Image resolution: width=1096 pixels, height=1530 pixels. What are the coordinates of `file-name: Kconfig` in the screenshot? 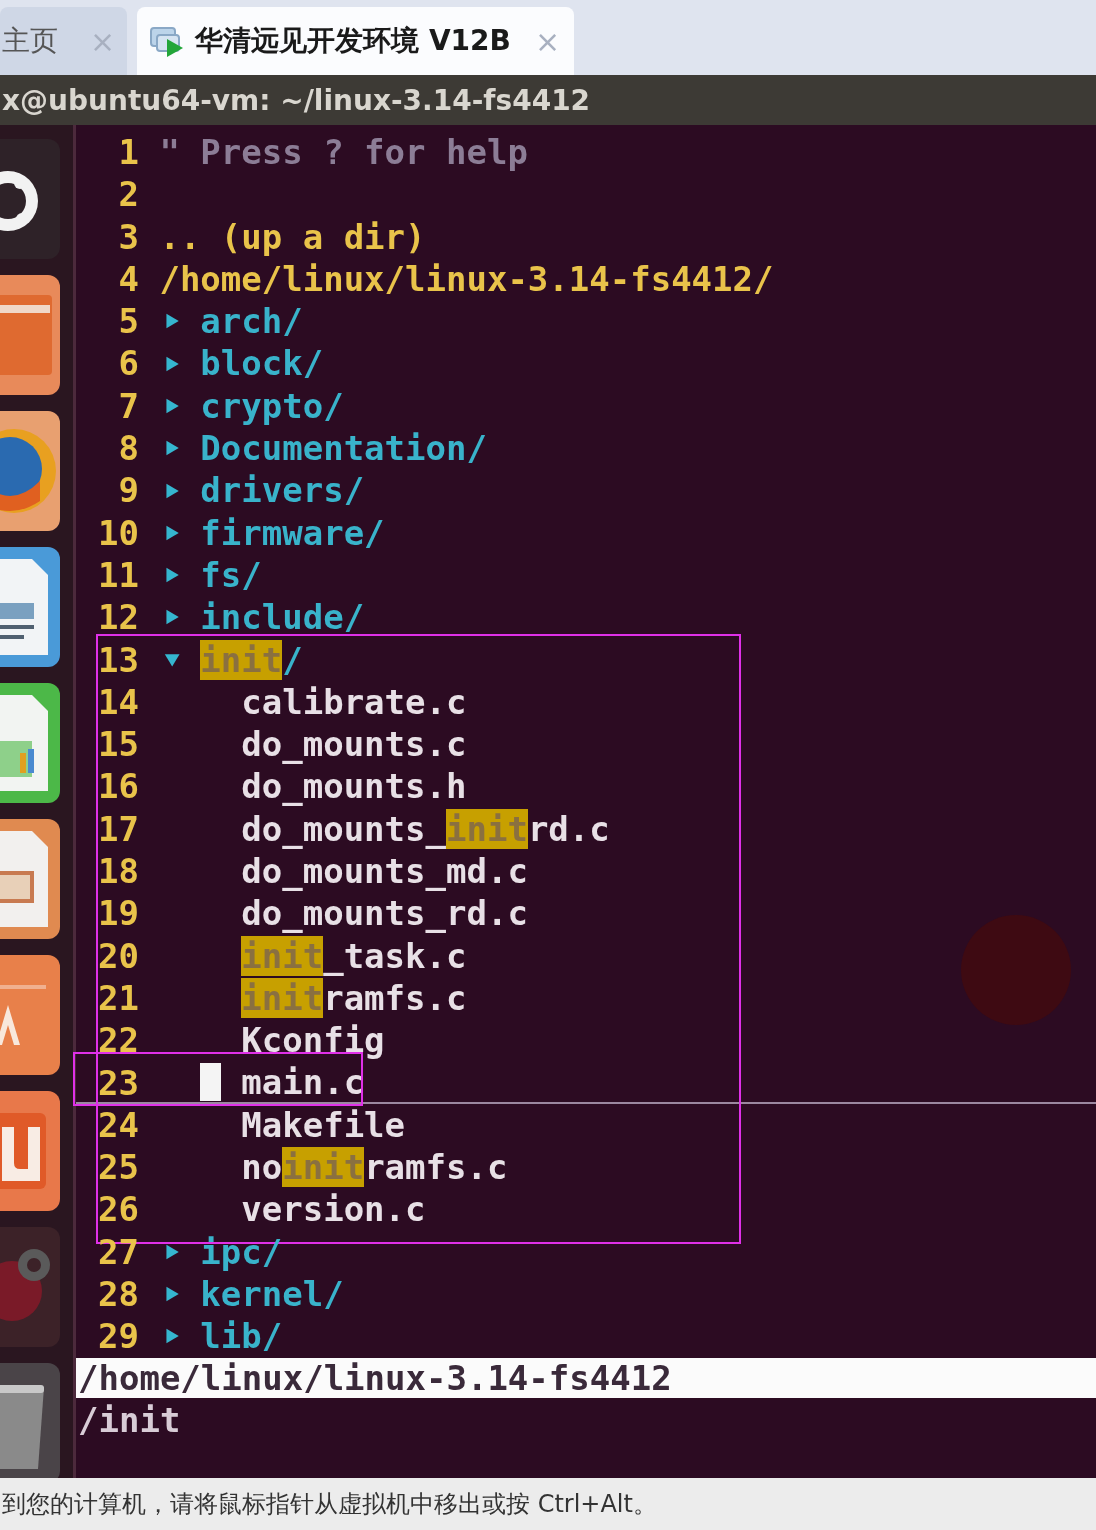 It's located at (313, 1040).